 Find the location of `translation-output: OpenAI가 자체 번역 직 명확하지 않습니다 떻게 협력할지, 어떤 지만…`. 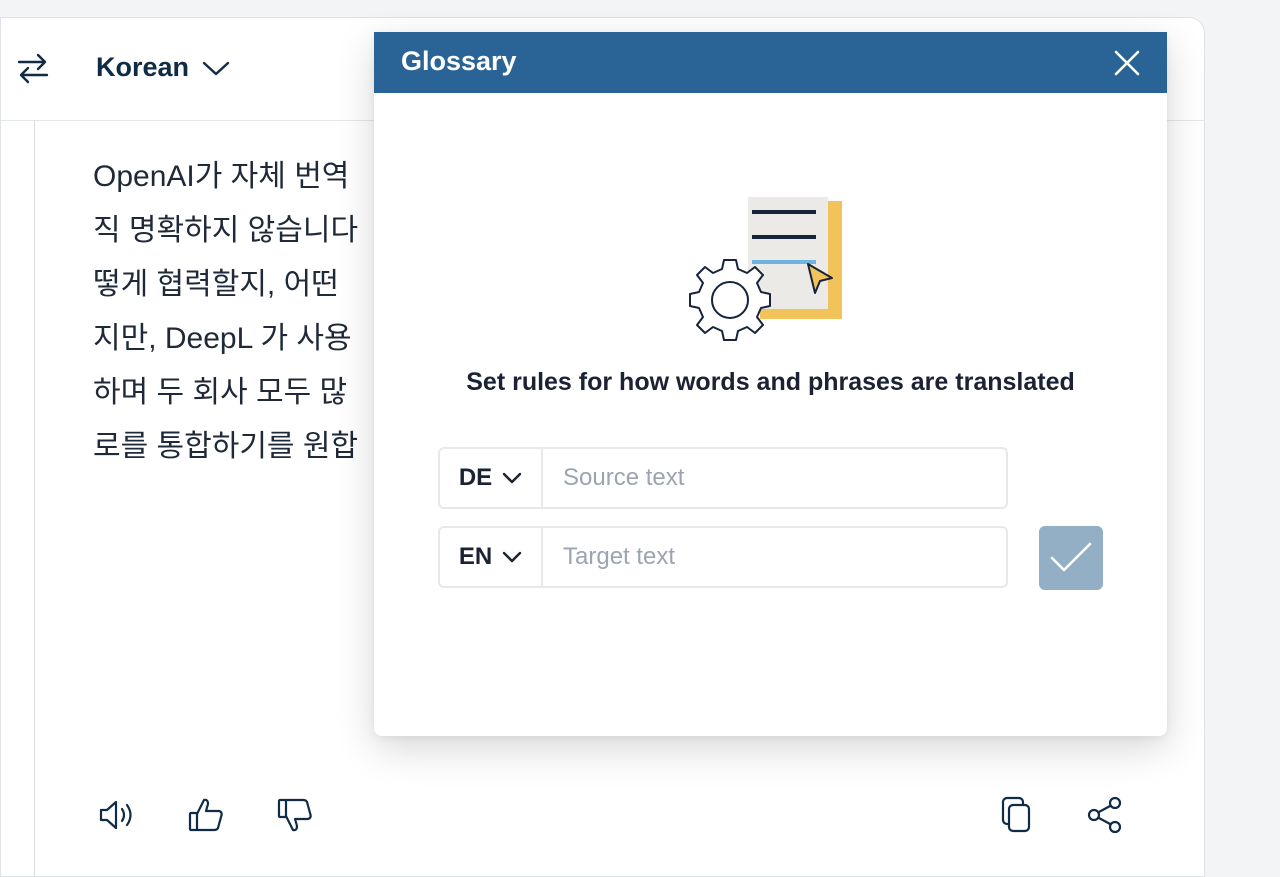

translation-output: OpenAI가 자체 번역 직 명확하지 않습니다 떻게 협력할지, 어떤 지만… is located at coordinates (243, 312).